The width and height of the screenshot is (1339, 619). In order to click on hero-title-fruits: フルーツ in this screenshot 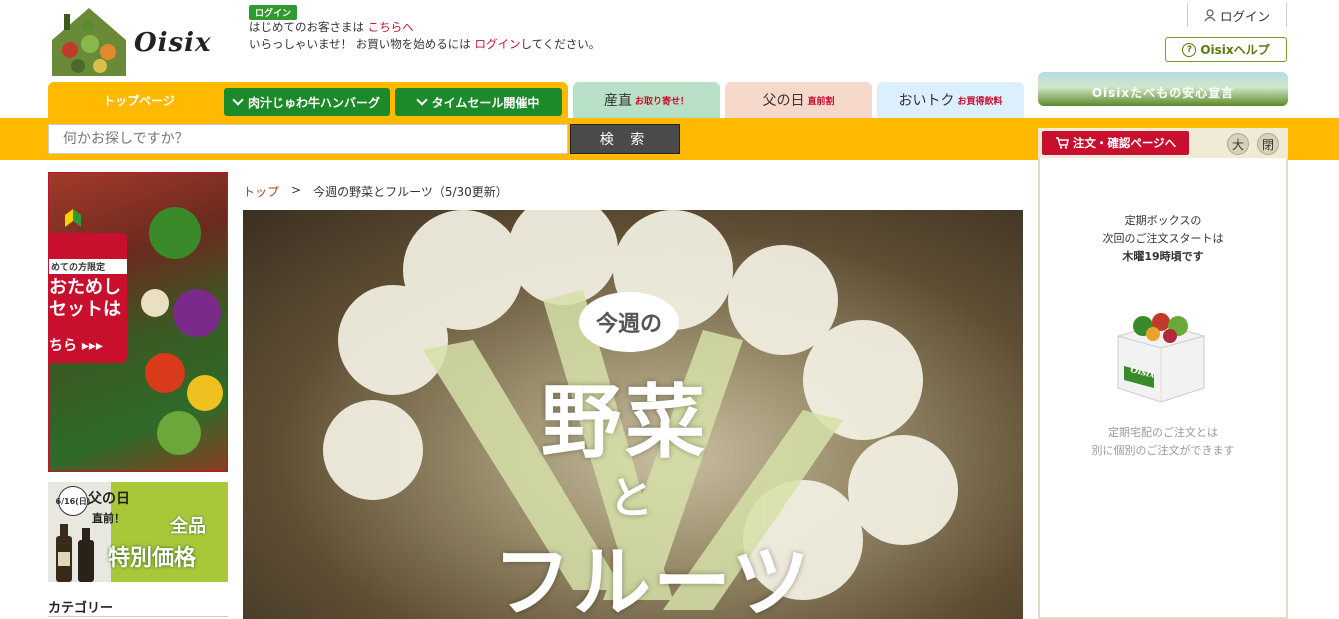, I will do `click(652, 578)`.